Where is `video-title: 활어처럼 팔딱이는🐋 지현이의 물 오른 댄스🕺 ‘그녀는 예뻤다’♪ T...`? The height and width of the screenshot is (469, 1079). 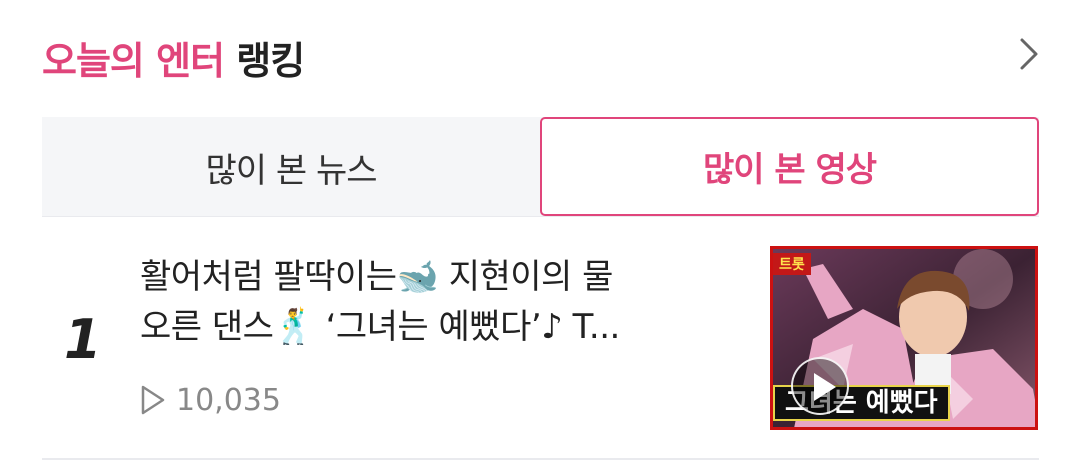
video-title: 활어처럼 팔딱이는🐋 지현이의 물 오른 댄스🕺 ‘그녀는 예뻤다’♪ T... is located at coordinates (425, 302).